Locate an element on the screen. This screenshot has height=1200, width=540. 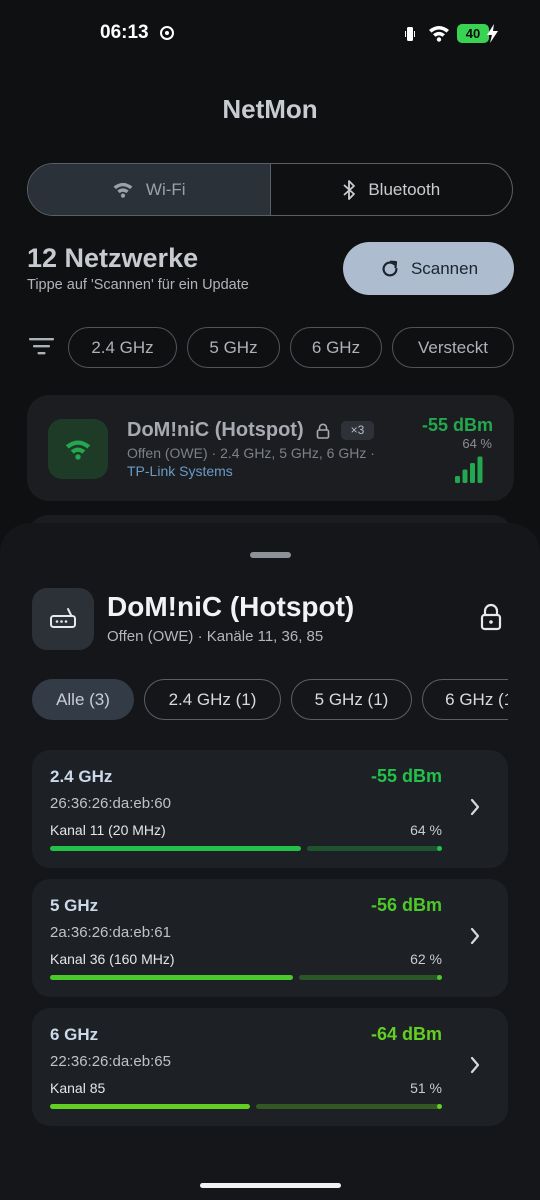
network-icon-box is located at coordinates (78, 449).